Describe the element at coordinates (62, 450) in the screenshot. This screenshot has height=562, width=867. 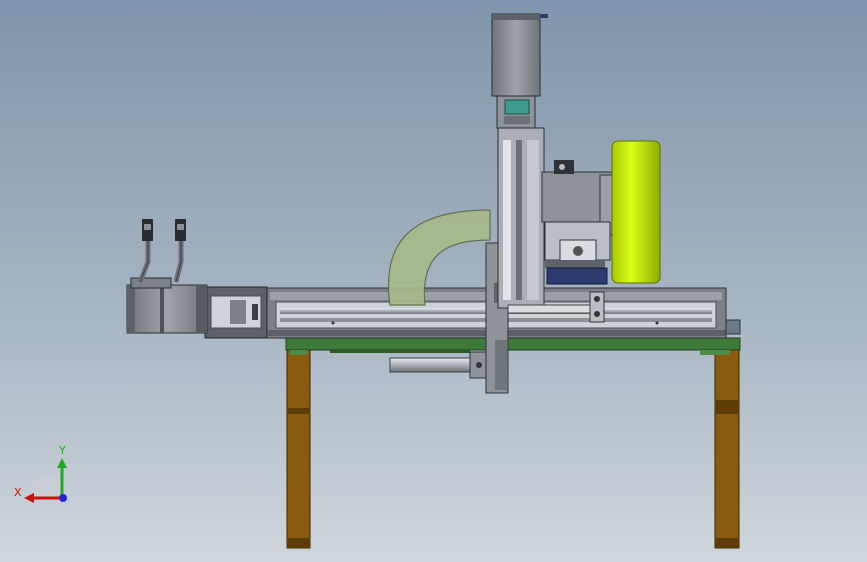
I see `y-axis-label: Y` at that location.